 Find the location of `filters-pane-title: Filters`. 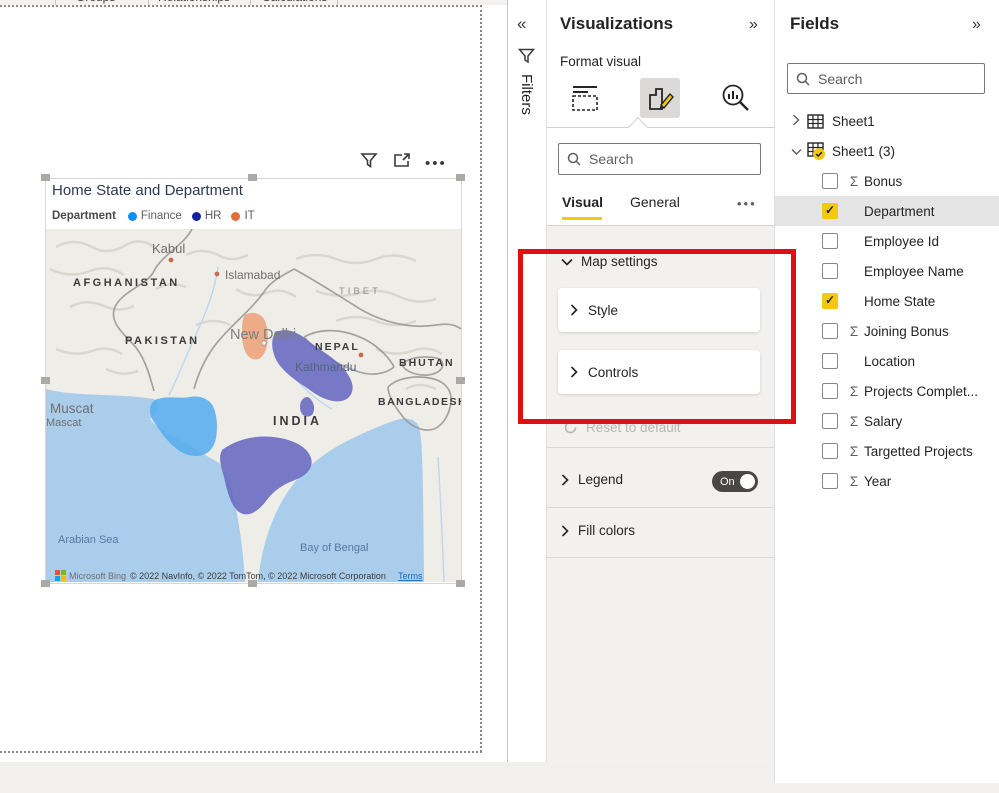

filters-pane-title: Filters is located at coordinates (526, 94).